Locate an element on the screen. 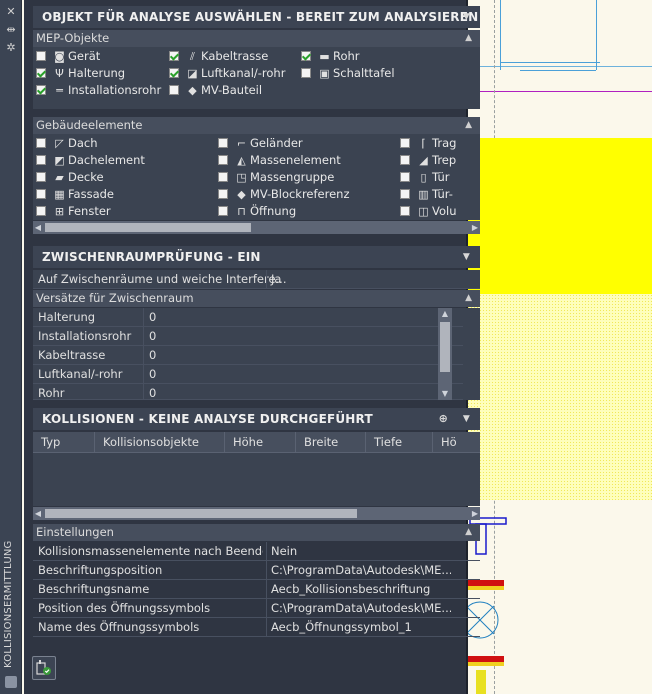 The height and width of the screenshot is (694, 652). analysis-icon is located at coordinates (43, 667).